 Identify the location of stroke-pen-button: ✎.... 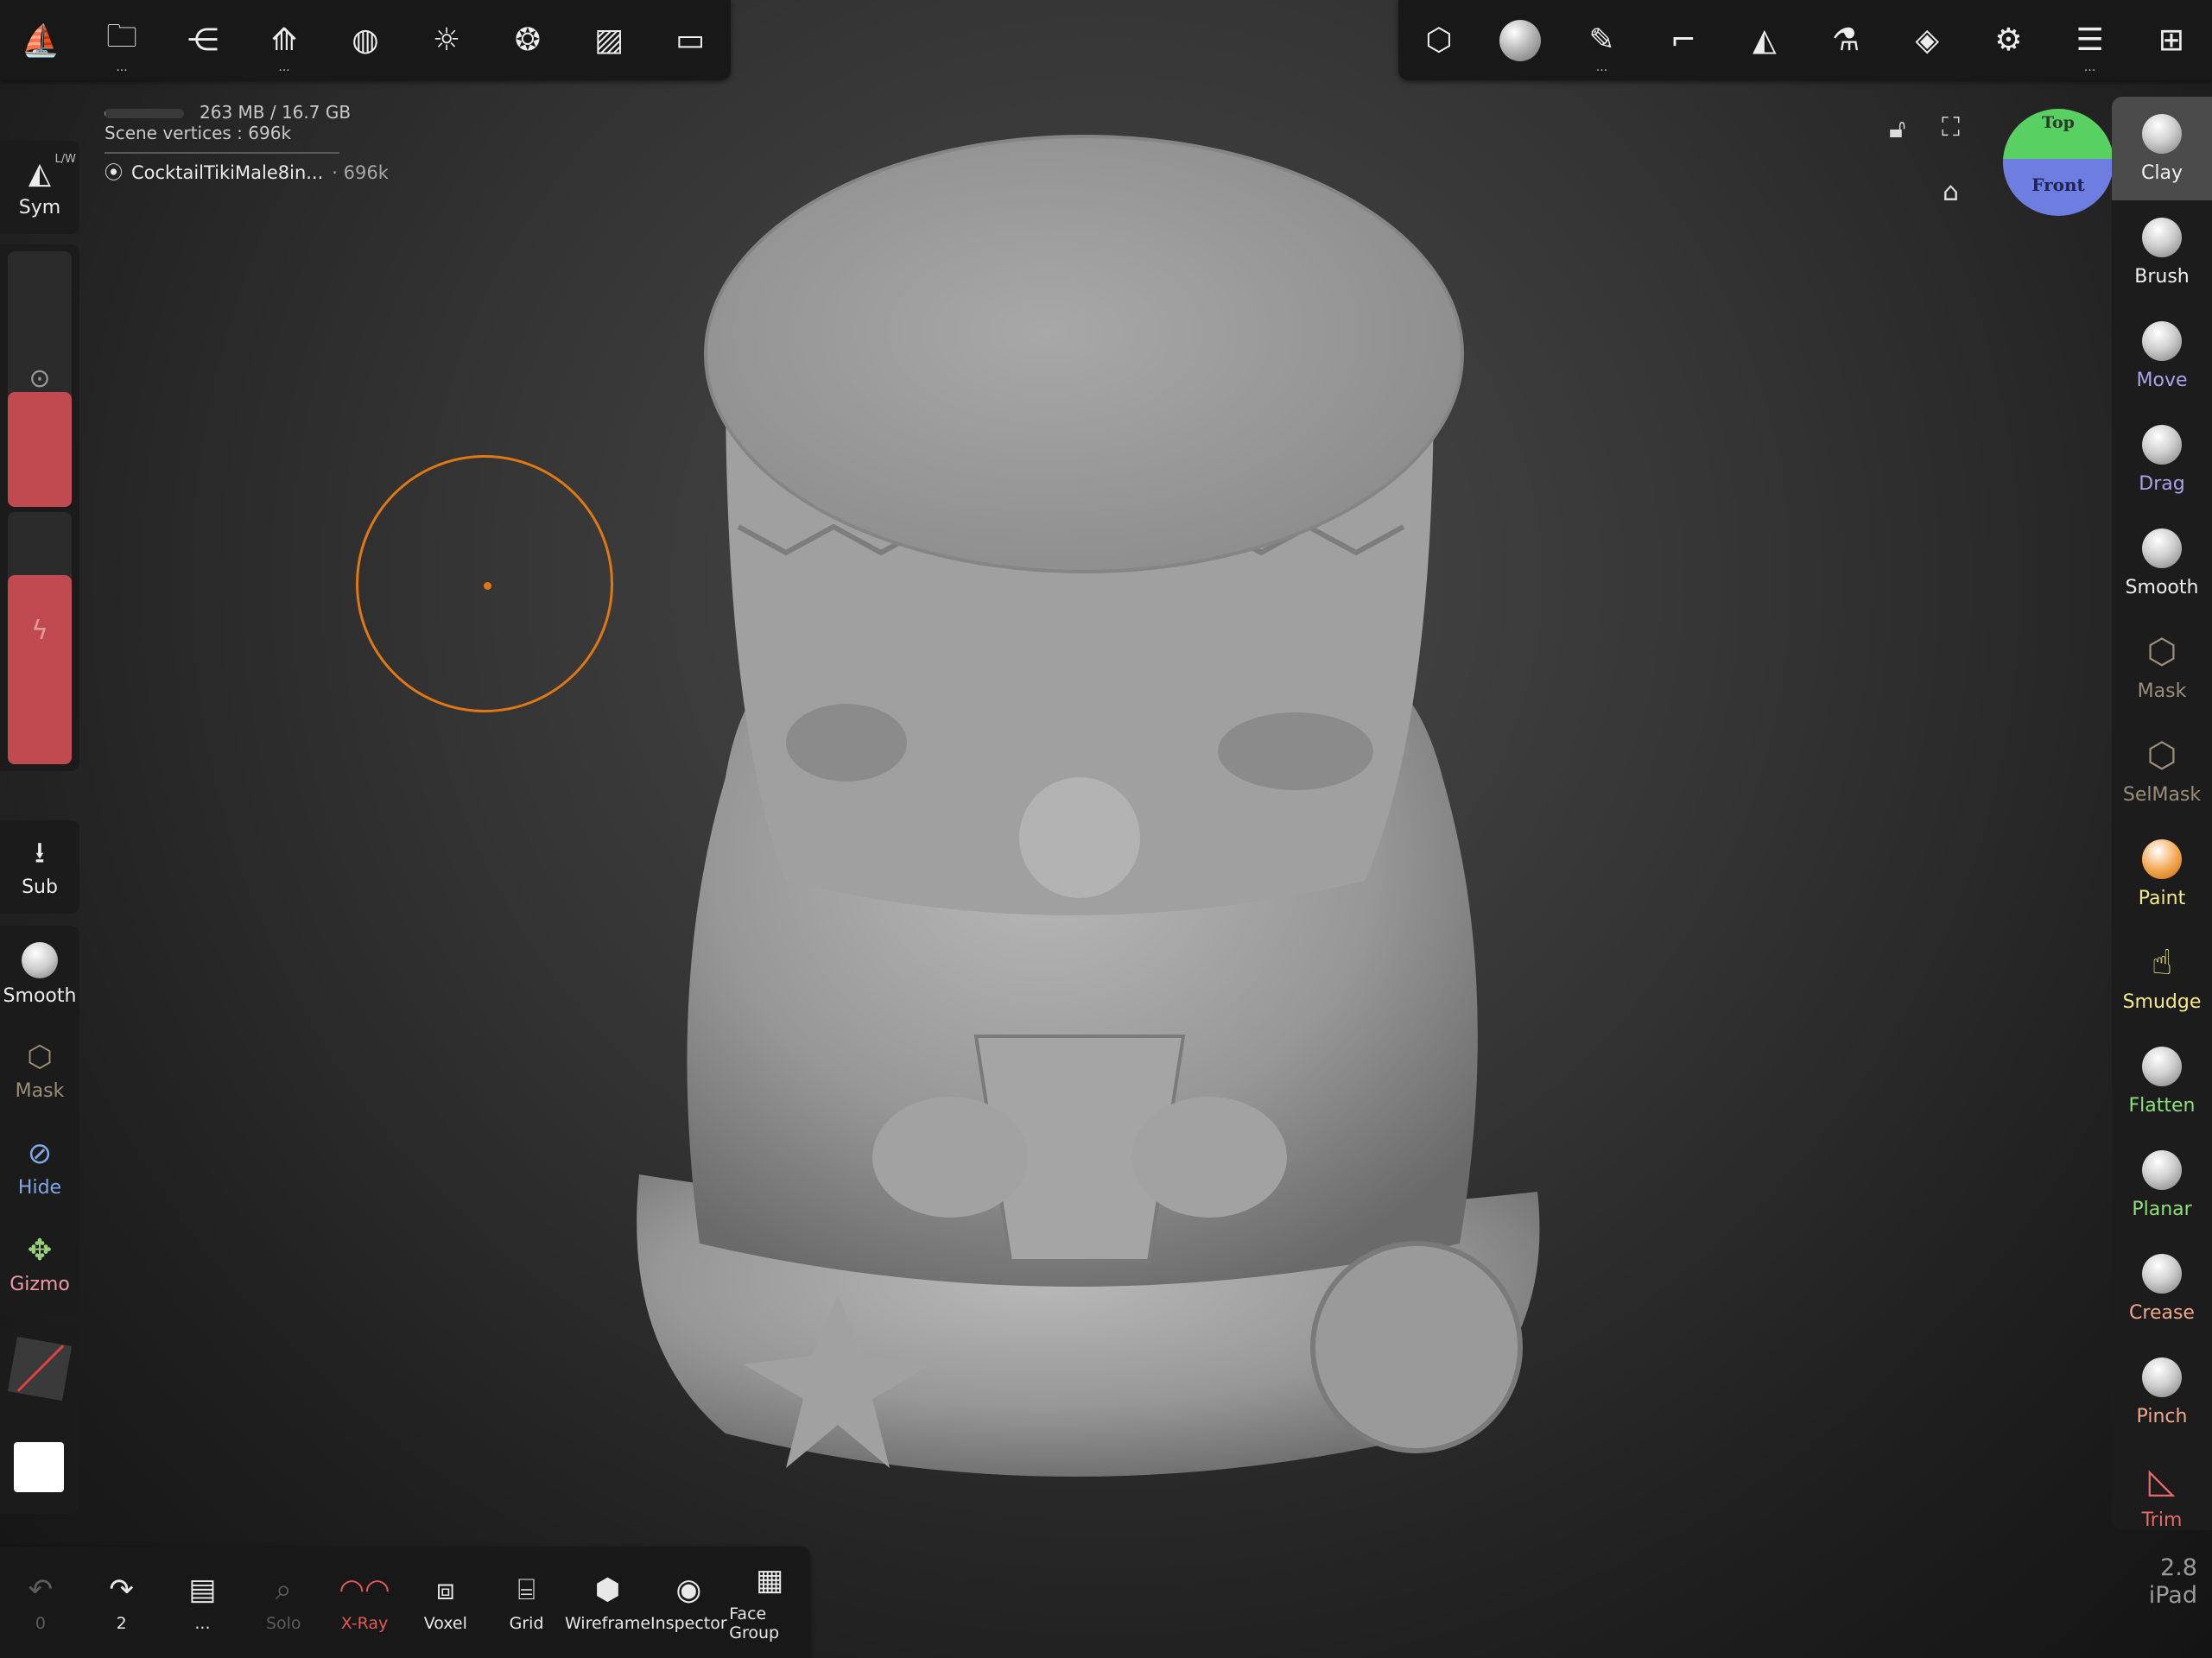
(1601, 40).